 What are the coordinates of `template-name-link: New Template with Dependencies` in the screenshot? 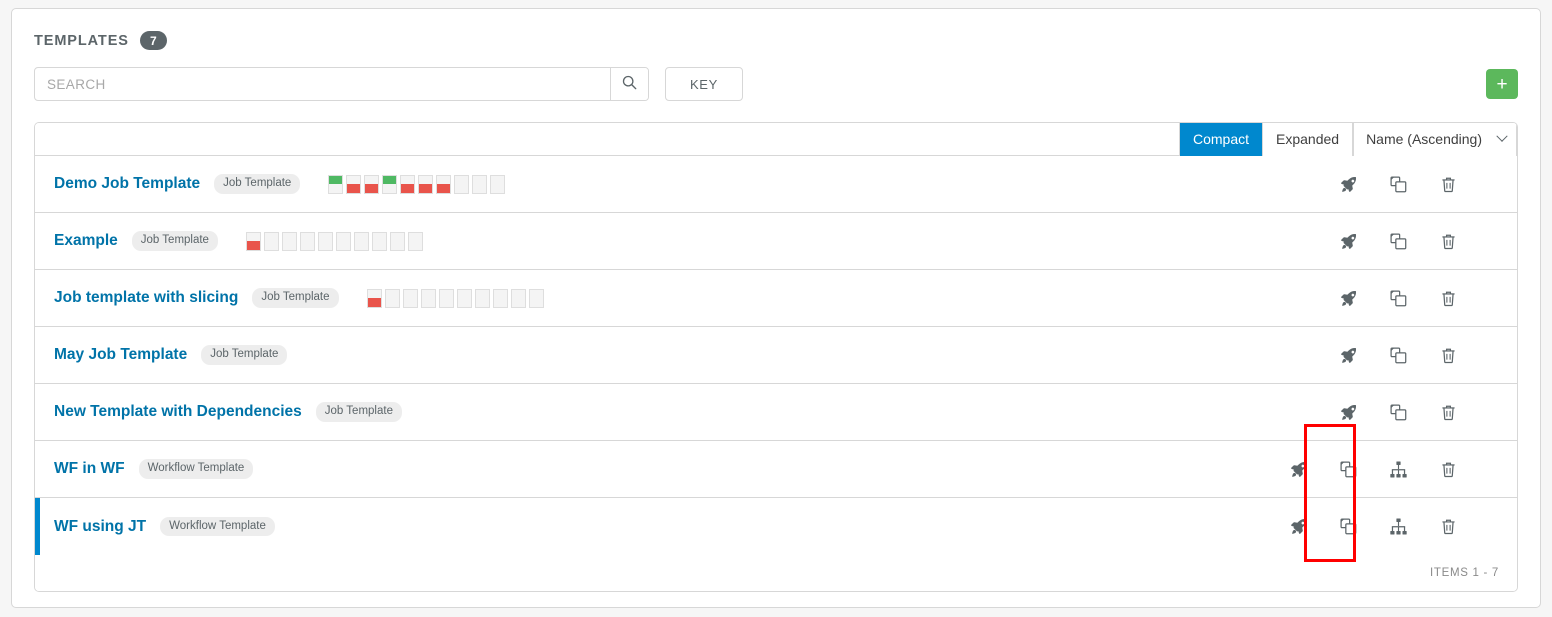 It's located at (178, 412).